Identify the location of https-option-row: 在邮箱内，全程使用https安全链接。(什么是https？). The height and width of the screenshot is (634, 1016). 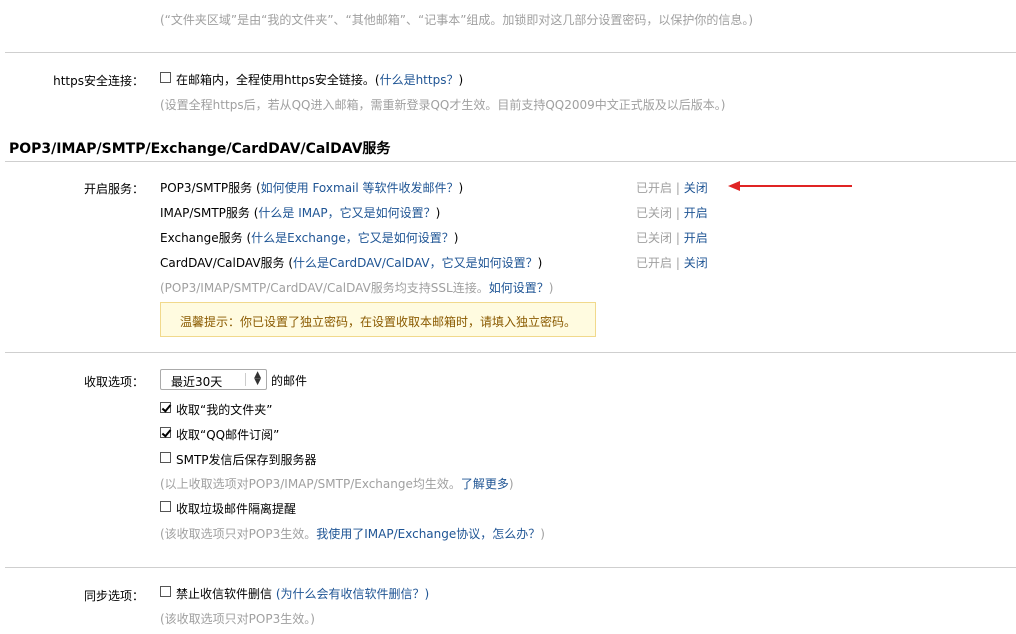
(319, 79).